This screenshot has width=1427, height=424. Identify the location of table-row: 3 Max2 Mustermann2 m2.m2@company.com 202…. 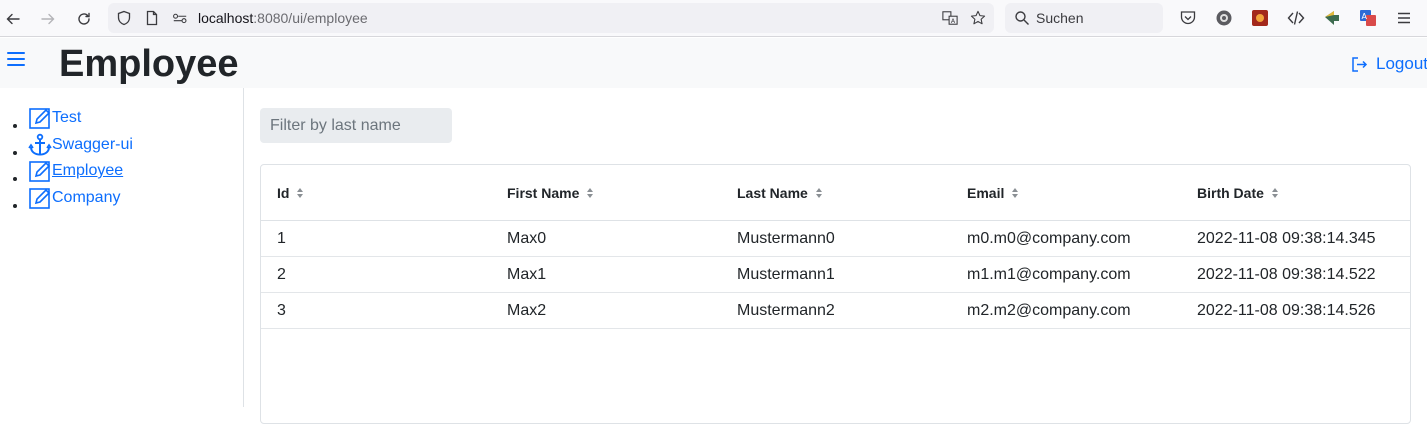
(835, 311).